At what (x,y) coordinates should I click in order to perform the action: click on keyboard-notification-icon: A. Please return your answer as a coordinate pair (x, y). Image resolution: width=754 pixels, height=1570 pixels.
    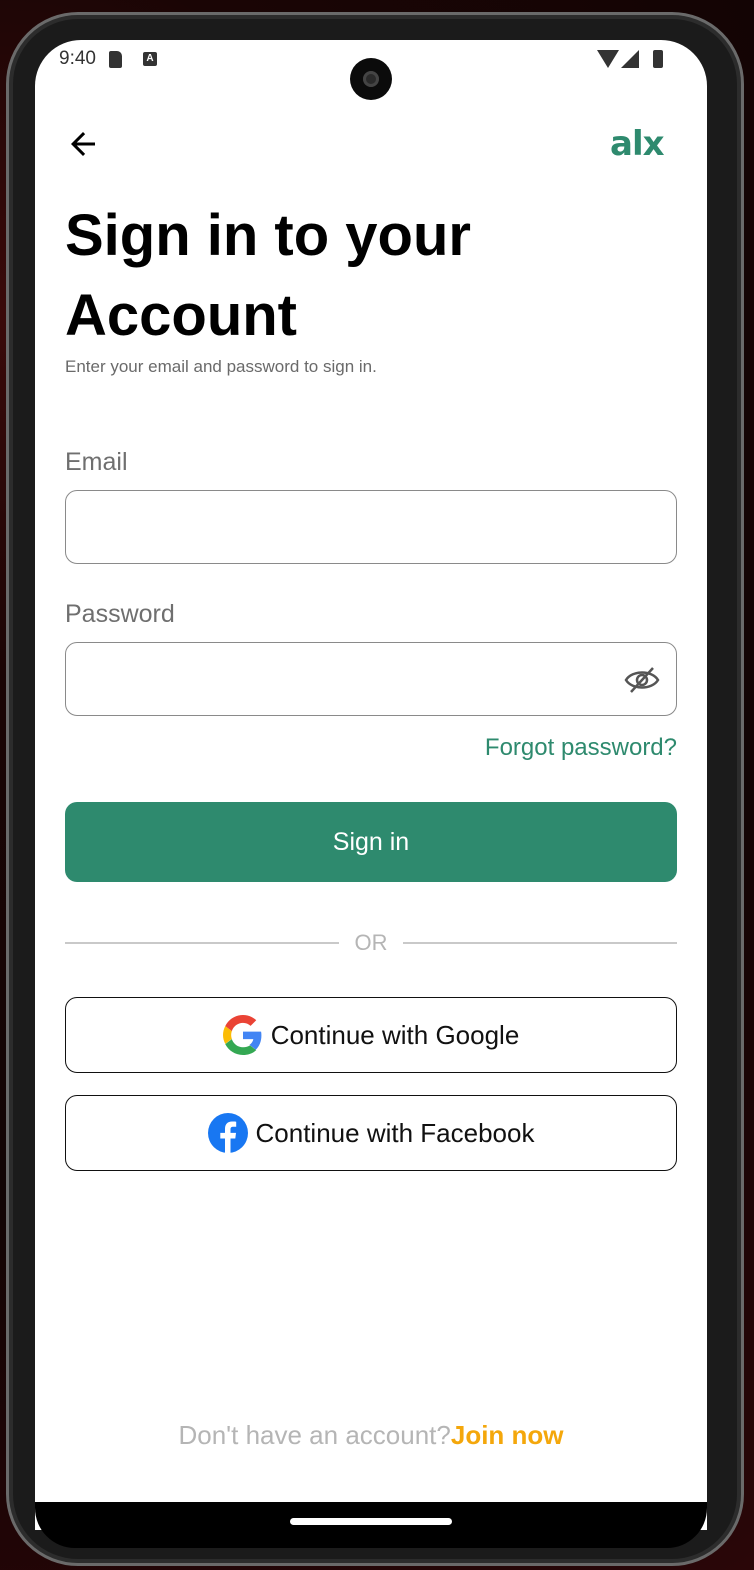
    Looking at the image, I should click on (150, 59).